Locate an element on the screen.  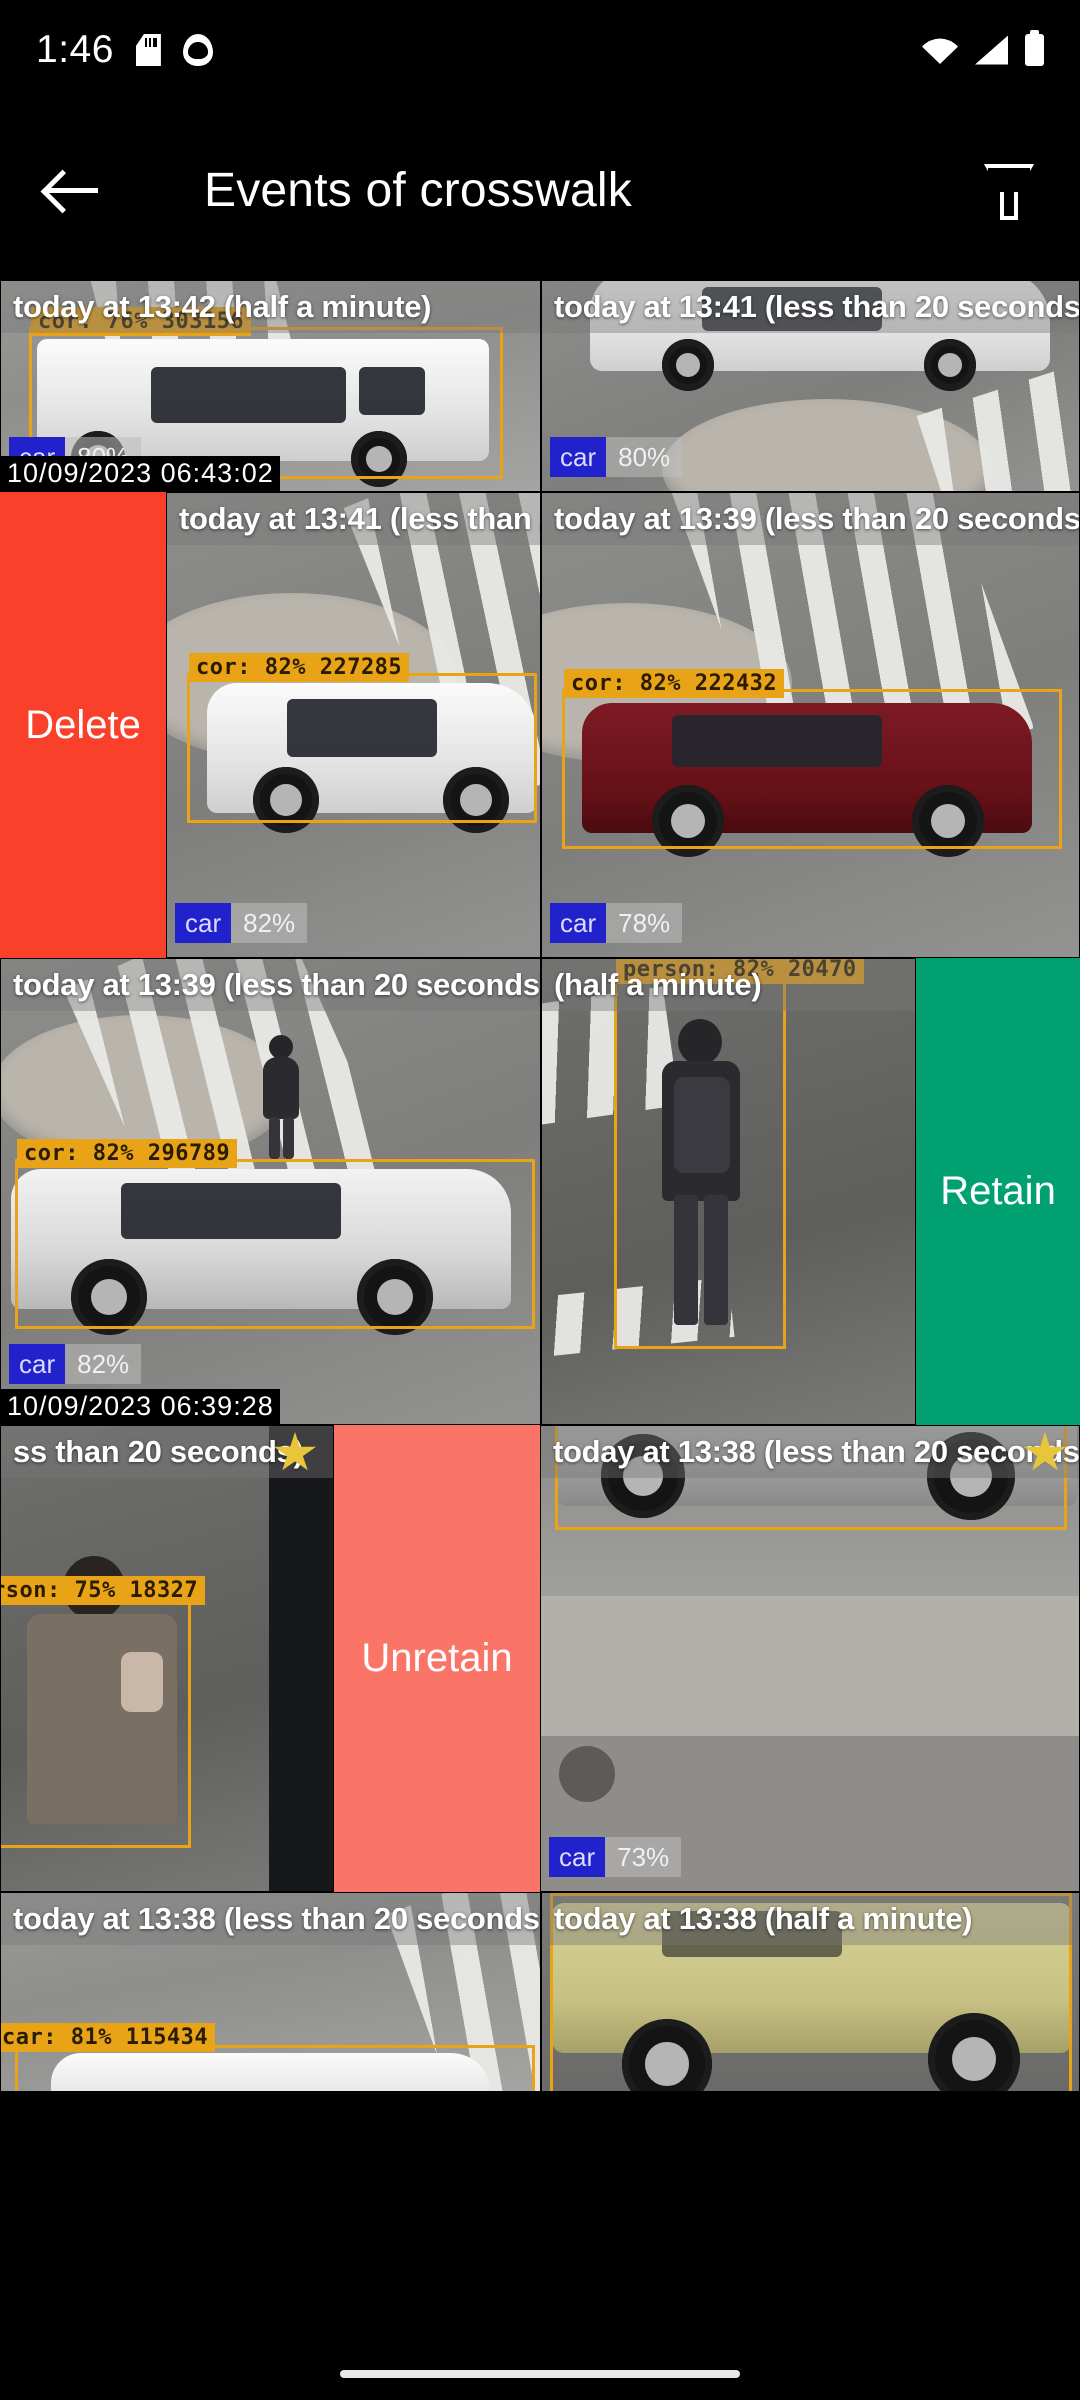
sd-card-icon is located at coordinates (148, 50).